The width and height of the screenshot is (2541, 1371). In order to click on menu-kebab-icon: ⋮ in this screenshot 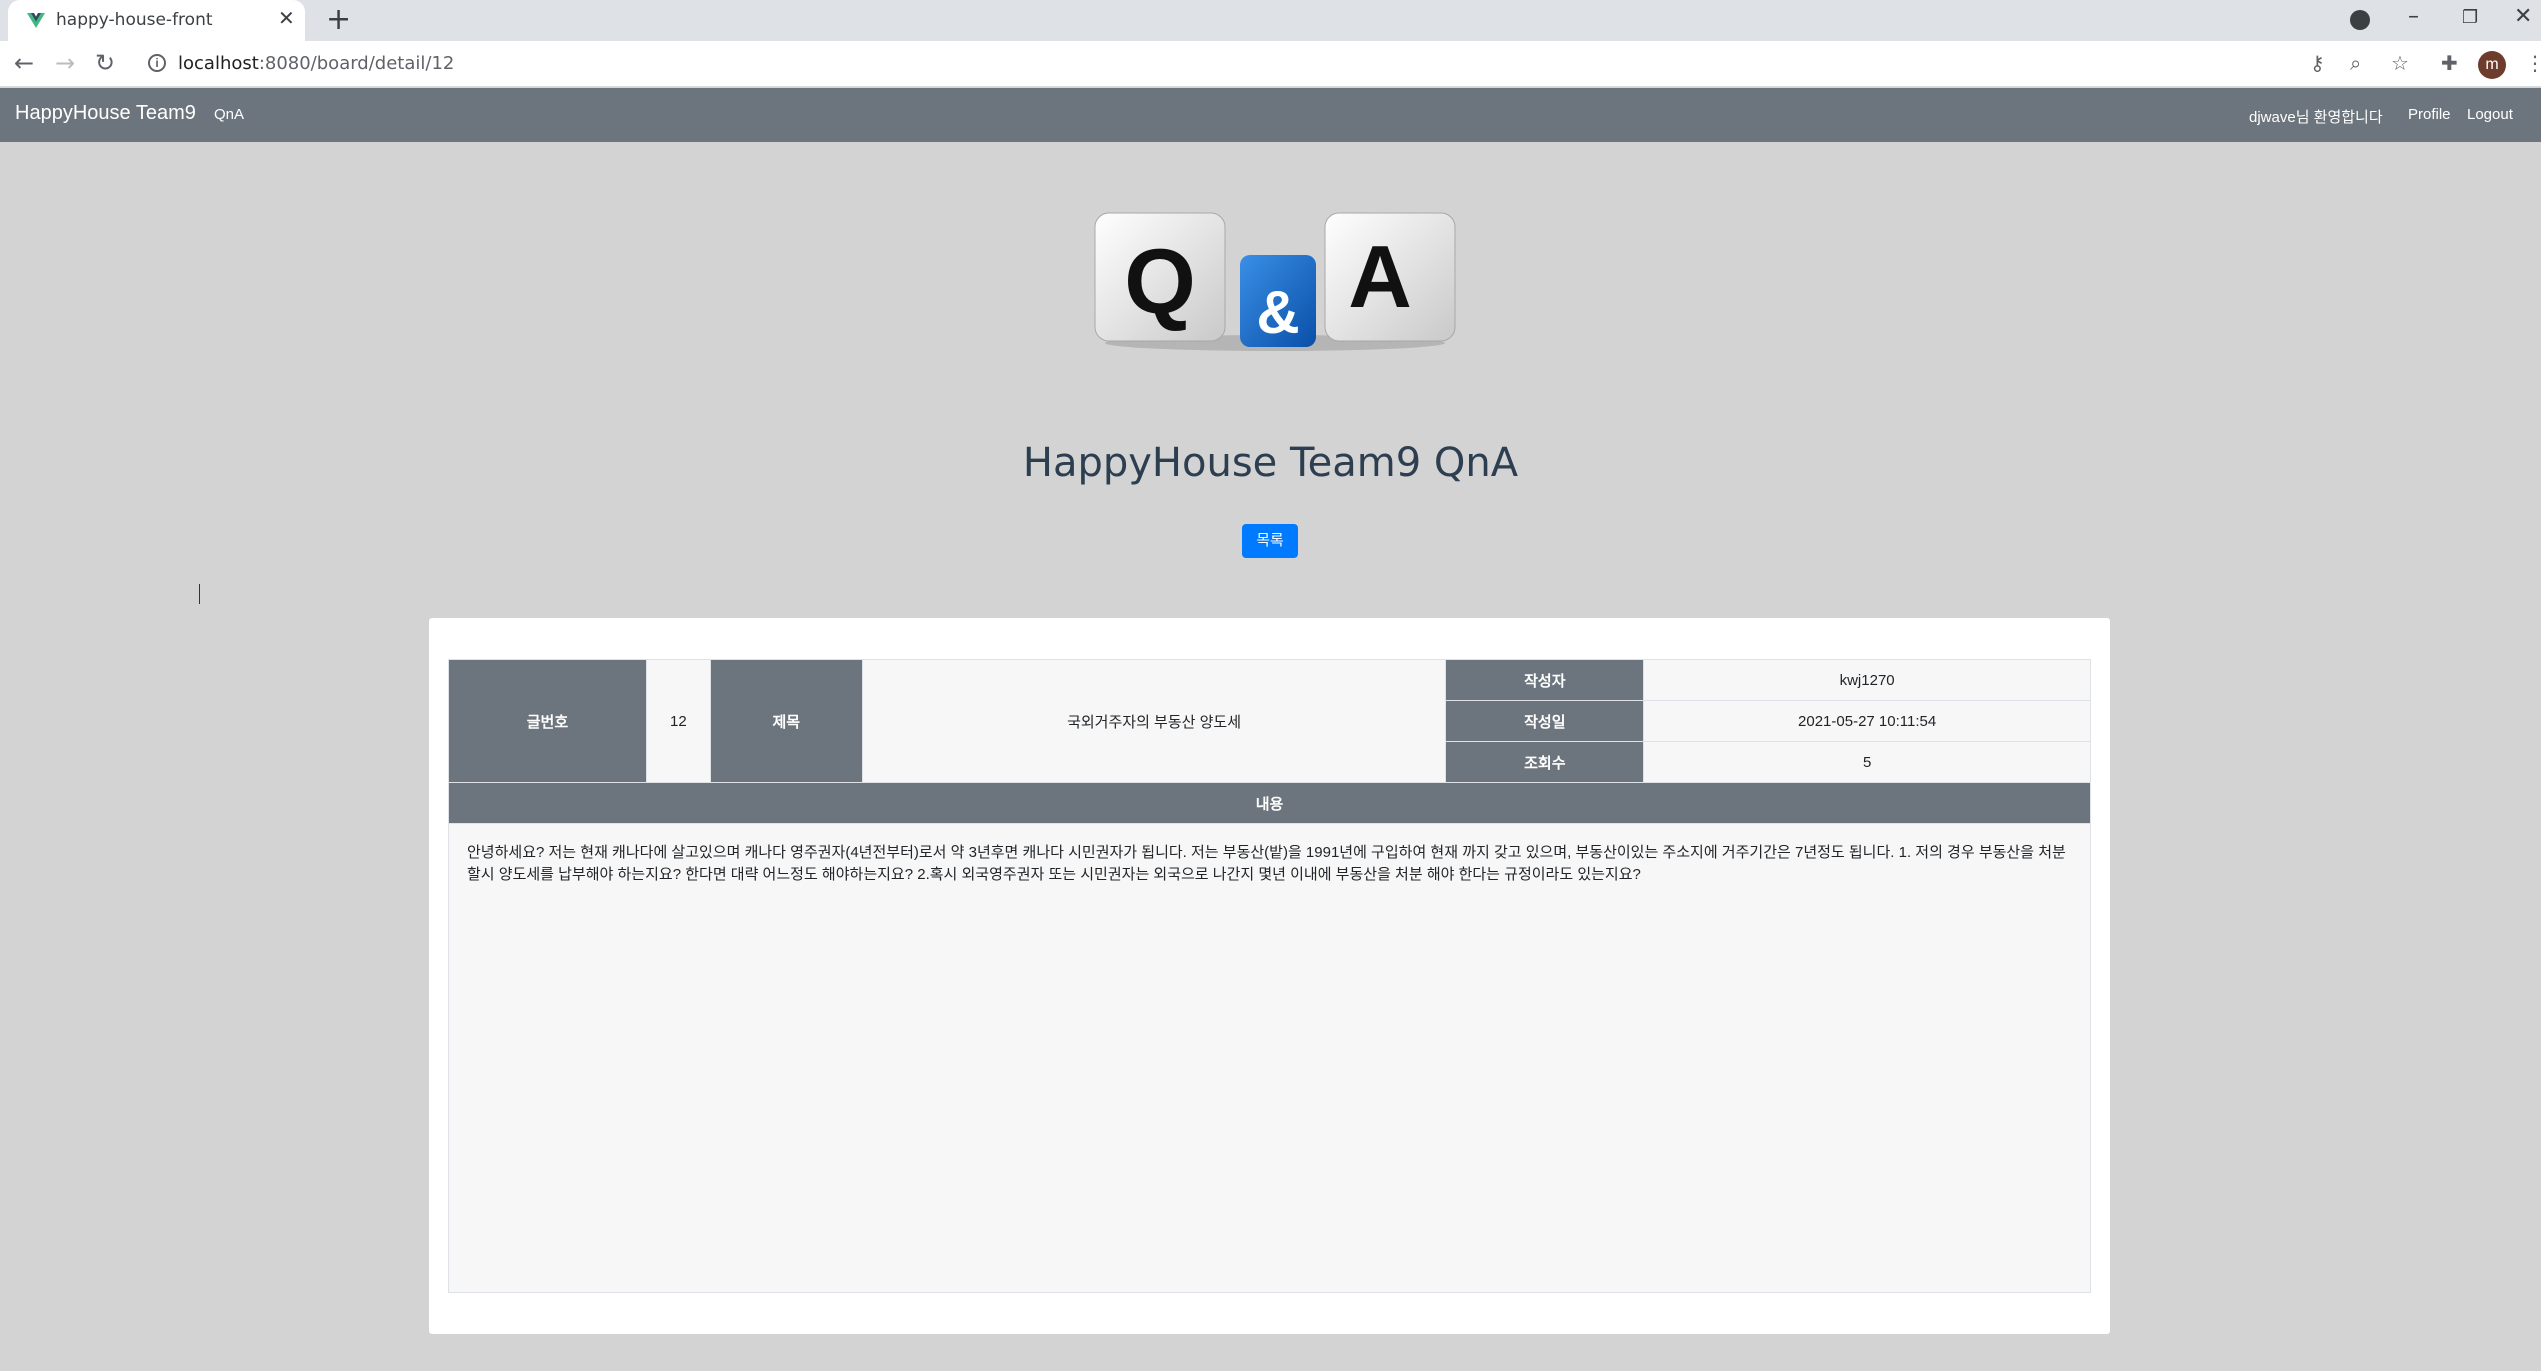, I will do `click(2533, 63)`.